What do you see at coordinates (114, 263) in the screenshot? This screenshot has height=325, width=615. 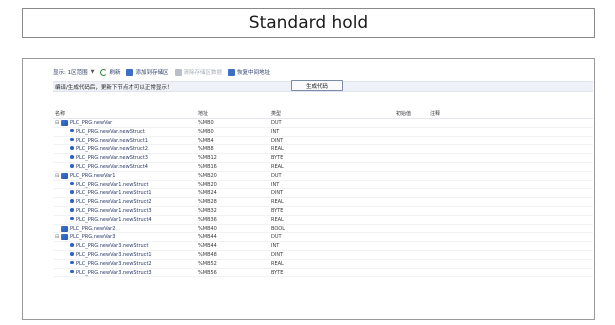 I see `row-name: PLC_PRG.newVar3.newStruct2` at bounding box center [114, 263].